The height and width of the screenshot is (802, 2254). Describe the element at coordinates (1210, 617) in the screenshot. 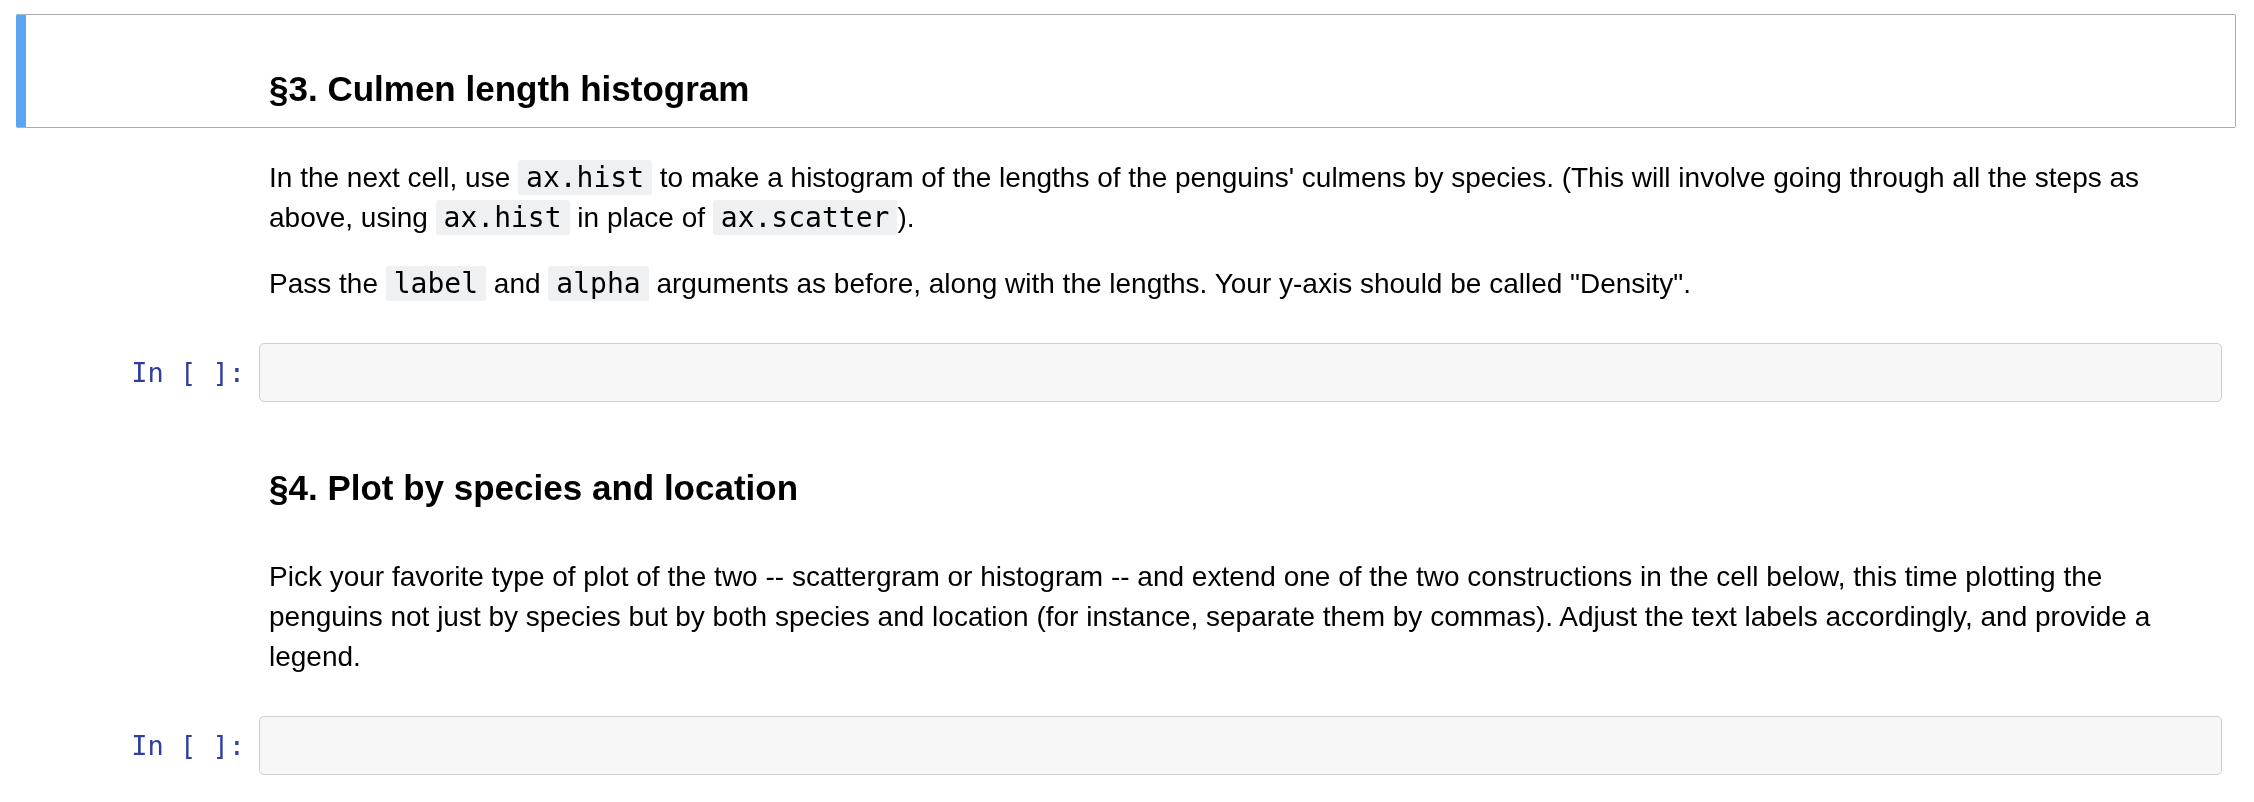

I see `paragraph-text: Pick your favorite type of plot of the two -- scattergram or histogram -- and extend one of the two constructions in the cell below, this time plotting the penguins not just by species but by both species and location (for instance, separate them by commas). Adjust the text labels accordingly, and provide a legend.` at that location.